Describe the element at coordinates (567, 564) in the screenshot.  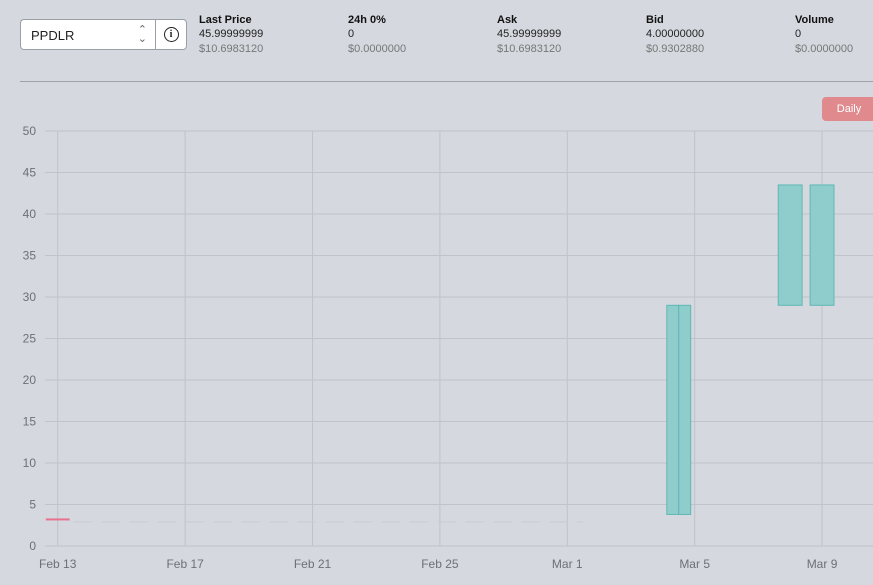
I see `x-tick-label: Mar 1` at that location.